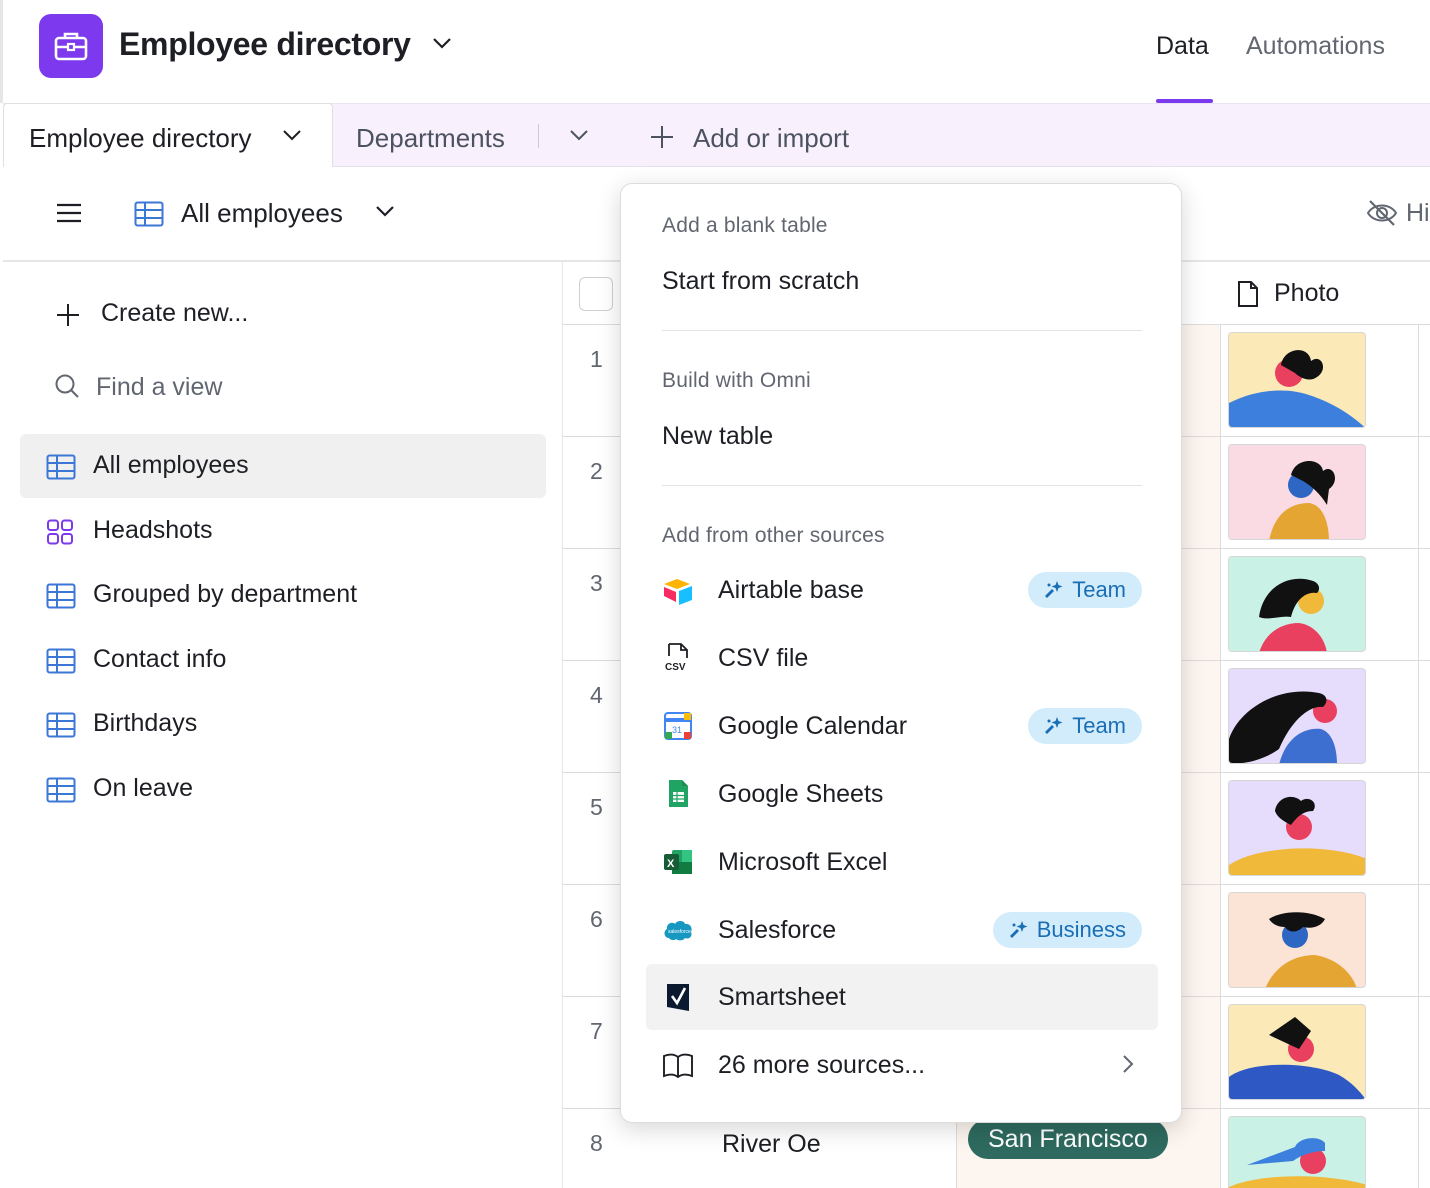  I want to click on source-label: Google Calendar, so click(813, 726).